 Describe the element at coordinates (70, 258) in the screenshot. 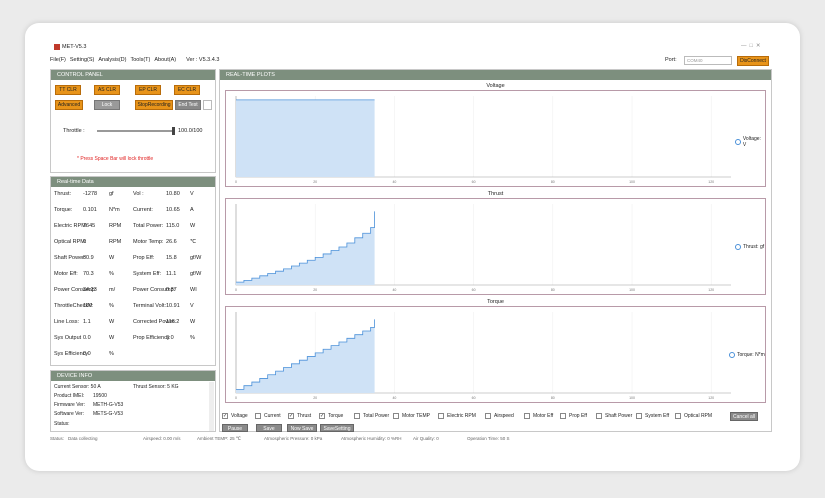

I see `rt-cell: Shaft Power:` at that location.